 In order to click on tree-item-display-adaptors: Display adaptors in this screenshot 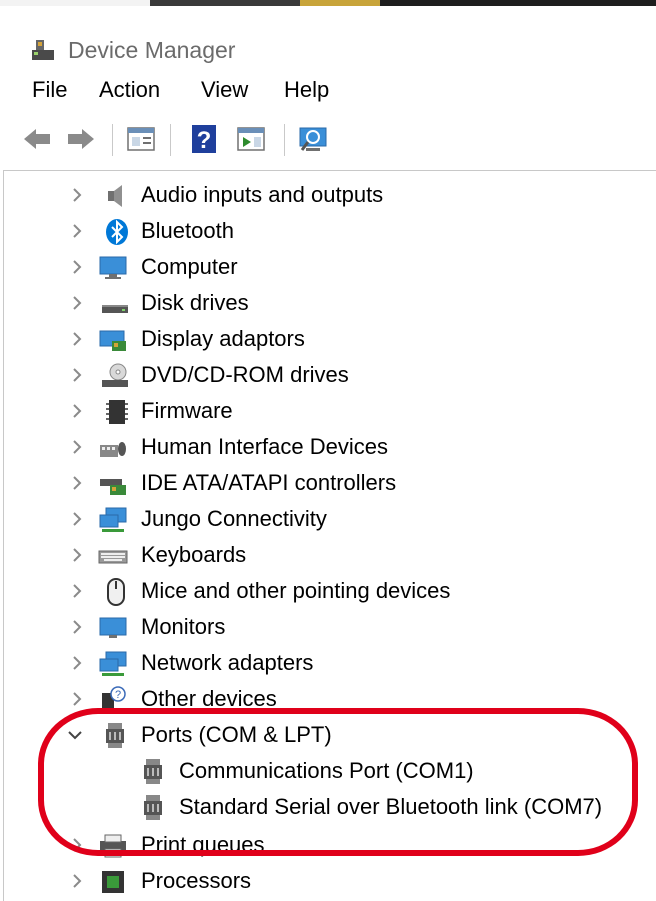, I will do `click(330, 340)`.